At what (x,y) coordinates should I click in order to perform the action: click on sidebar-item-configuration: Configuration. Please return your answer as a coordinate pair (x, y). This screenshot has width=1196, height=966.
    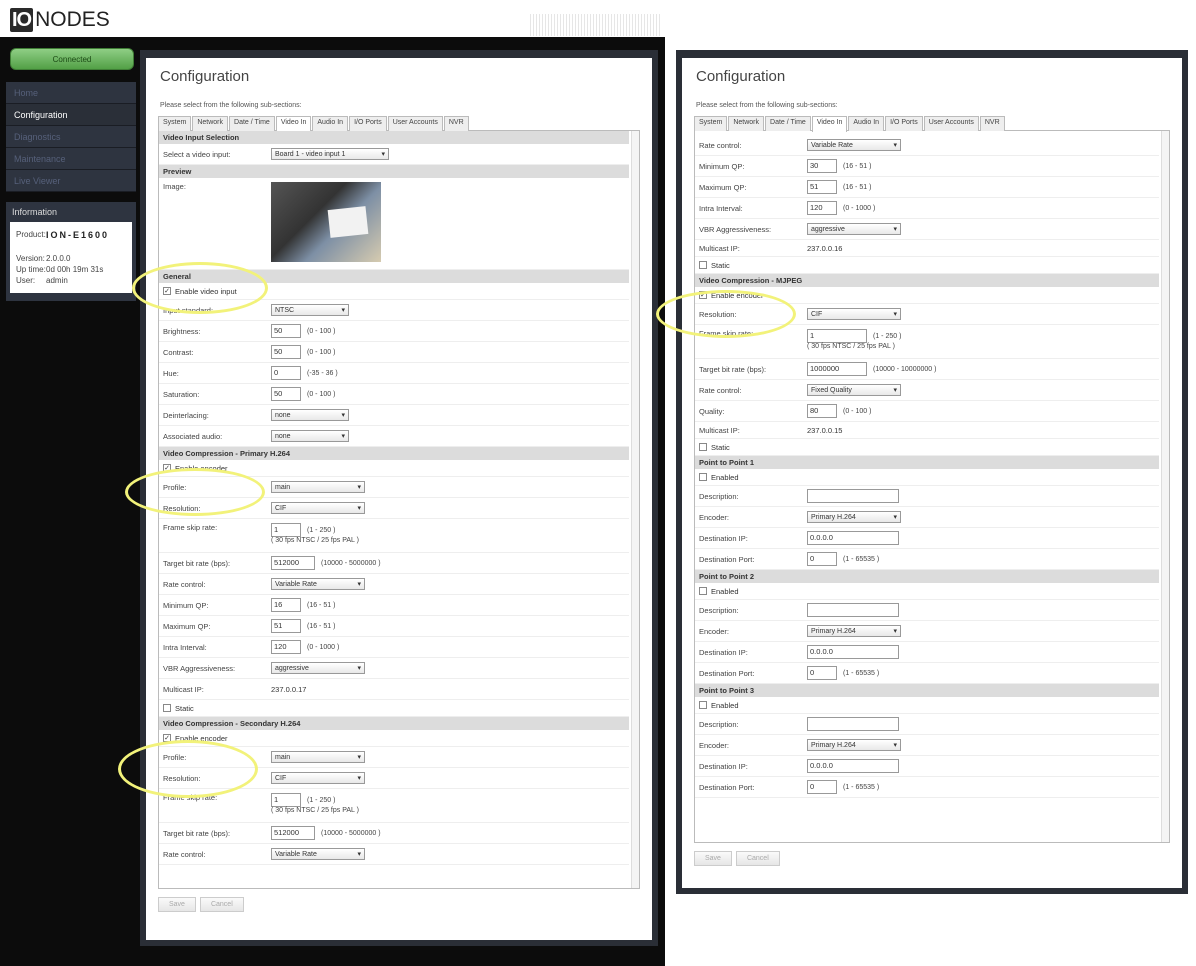
    Looking at the image, I should click on (71, 115).